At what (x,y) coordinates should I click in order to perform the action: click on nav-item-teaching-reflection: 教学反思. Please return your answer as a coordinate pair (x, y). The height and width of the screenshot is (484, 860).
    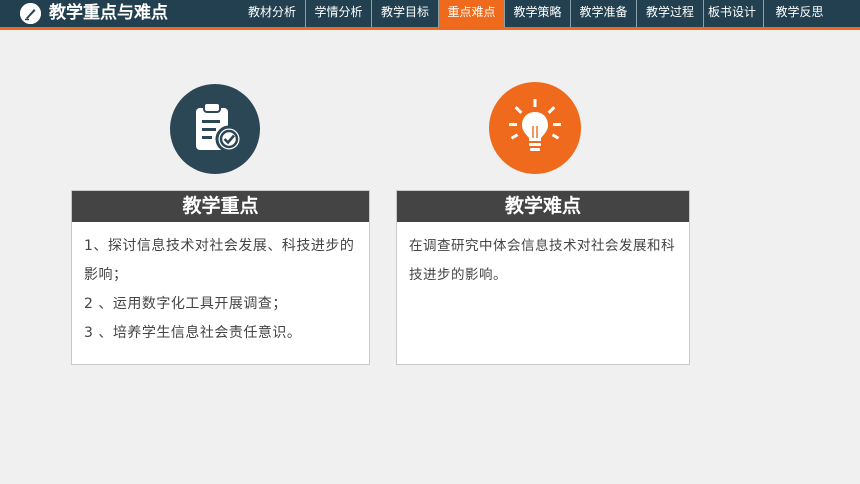
    Looking at the image, I should click on (799, 13).